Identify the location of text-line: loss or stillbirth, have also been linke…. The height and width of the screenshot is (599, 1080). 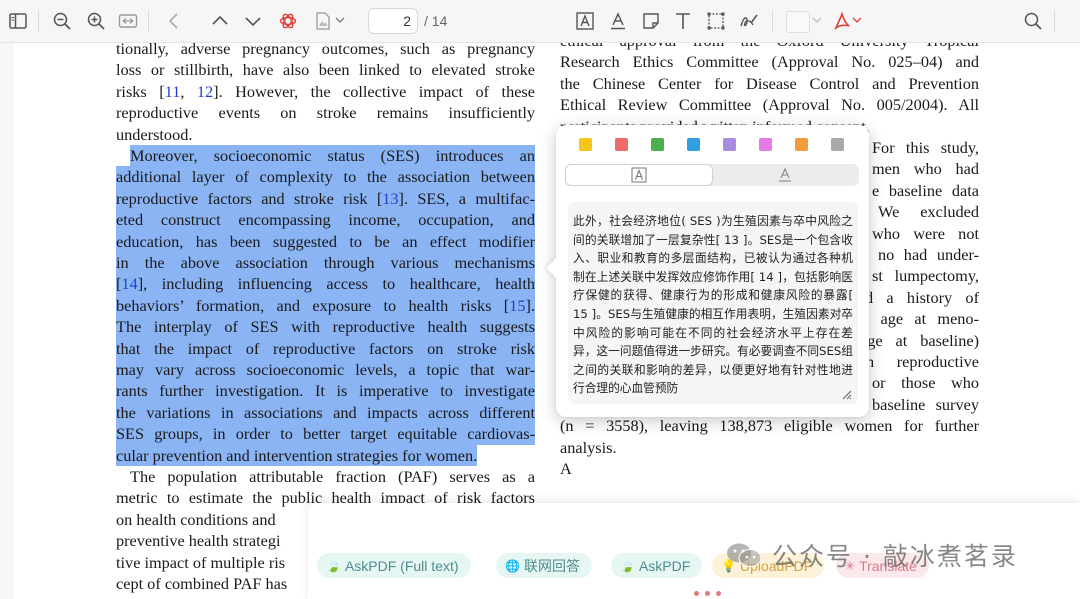
(325, 70).